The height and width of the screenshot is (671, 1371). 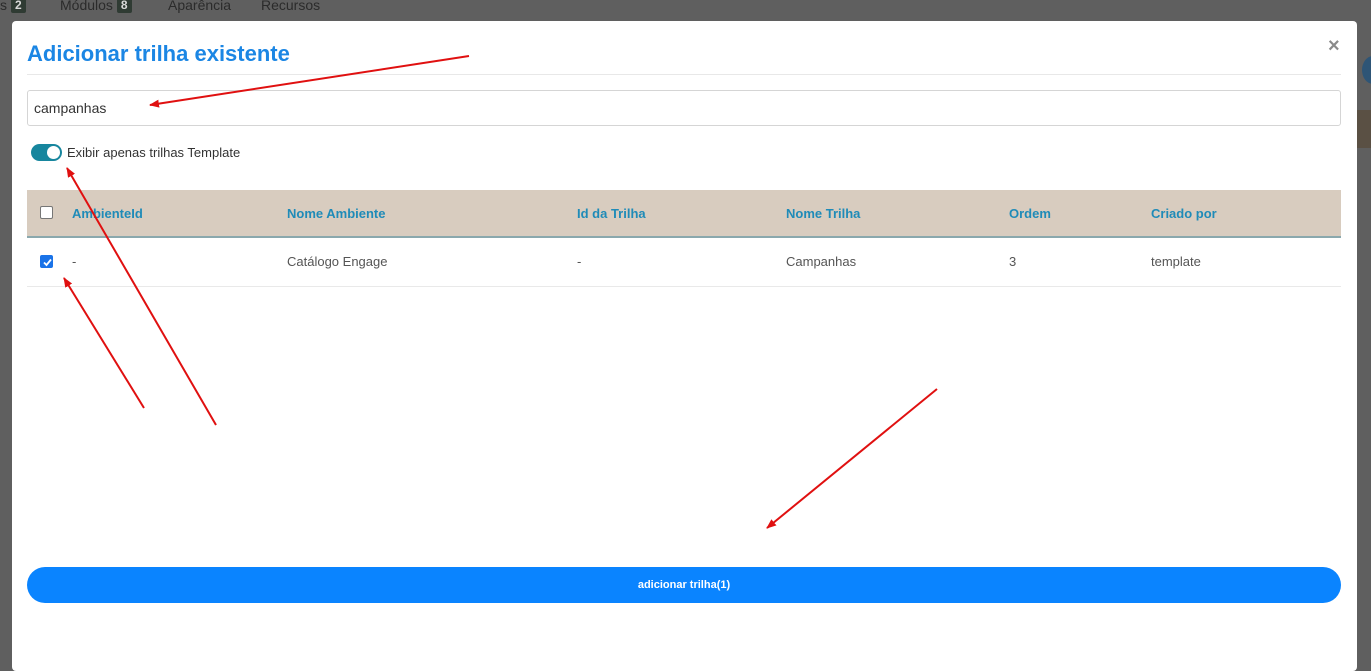 What do you see at coordinates (611, 213) in the screenshot?
I see `column-header-id-trilha: Id da Trilha` at bounding box center [611, 213].